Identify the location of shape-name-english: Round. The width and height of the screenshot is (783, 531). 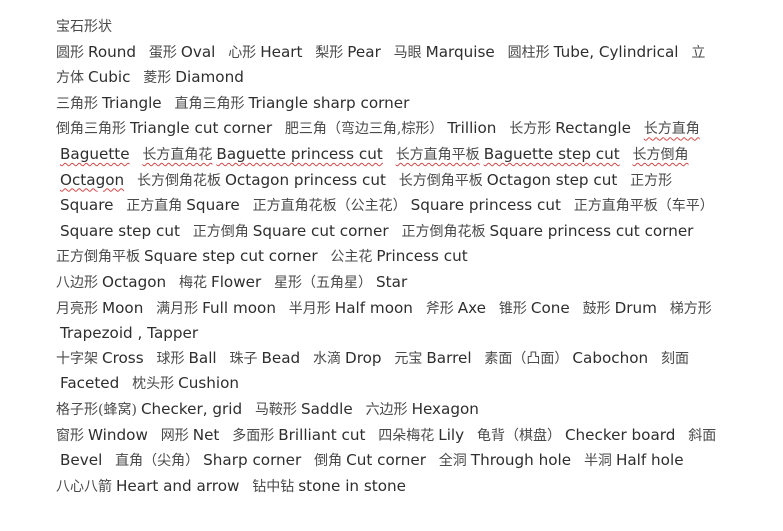
(112, 51).